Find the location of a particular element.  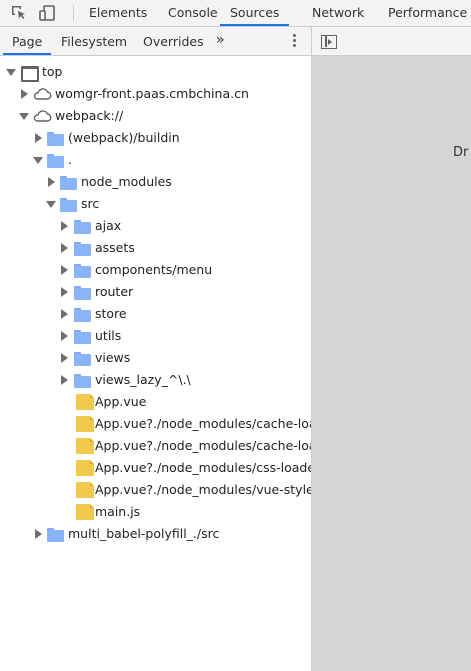

tree-item-label: womgr-front.paas.cmbchina.cn is located at coordinates (152, 93).